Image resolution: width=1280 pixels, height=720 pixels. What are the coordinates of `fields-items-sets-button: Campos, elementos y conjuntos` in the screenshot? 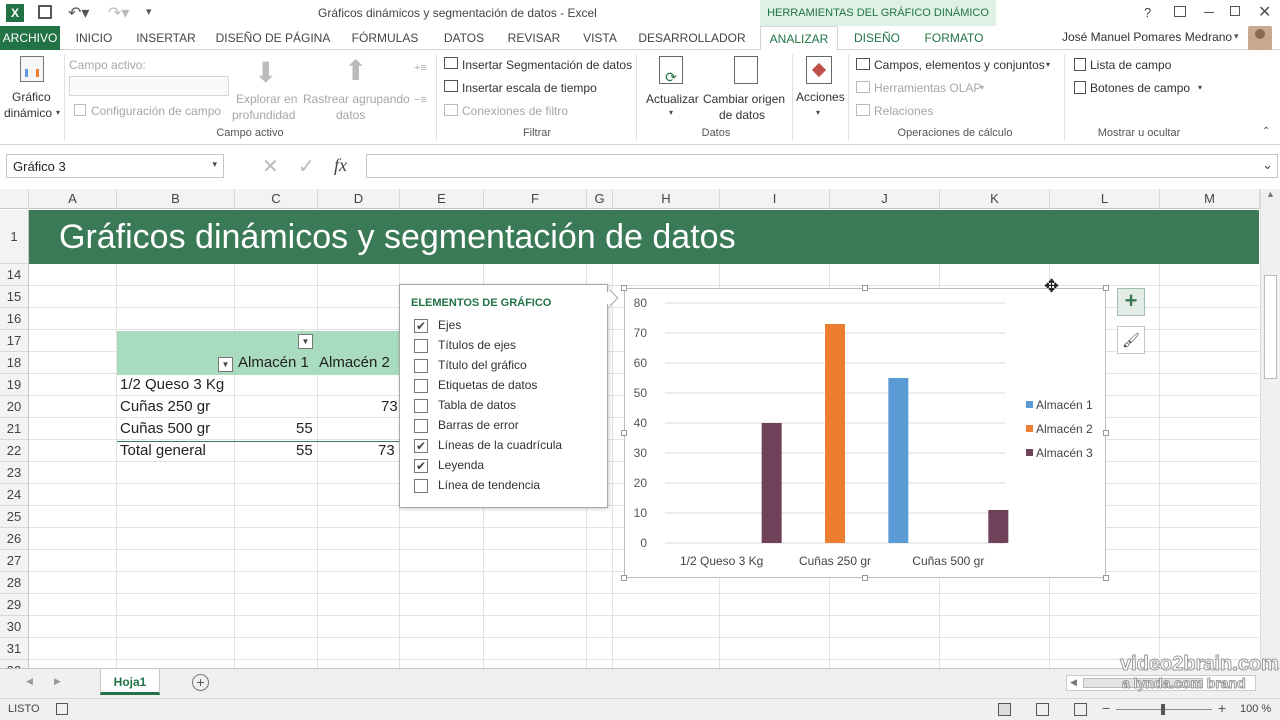 It's located at (959, 65).